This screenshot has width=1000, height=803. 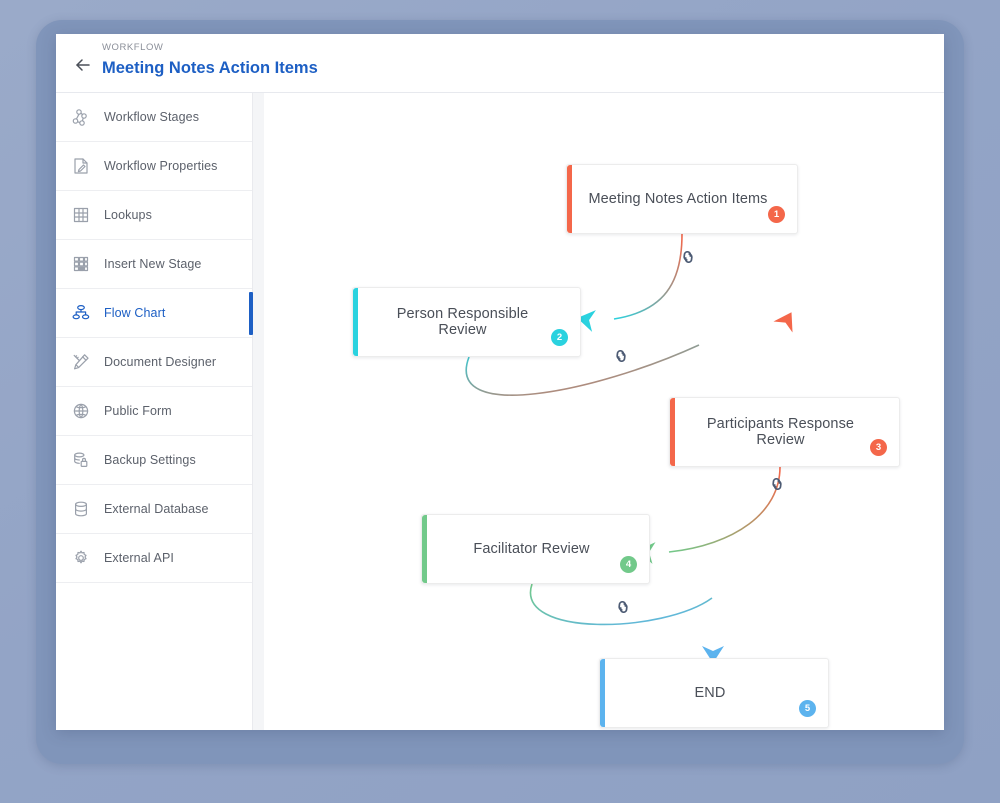 What do you see at coordinates (150, 460) in the screenshot?
I see `sidebar-item-label: Backup Settings` at bounding box center [150, 460].